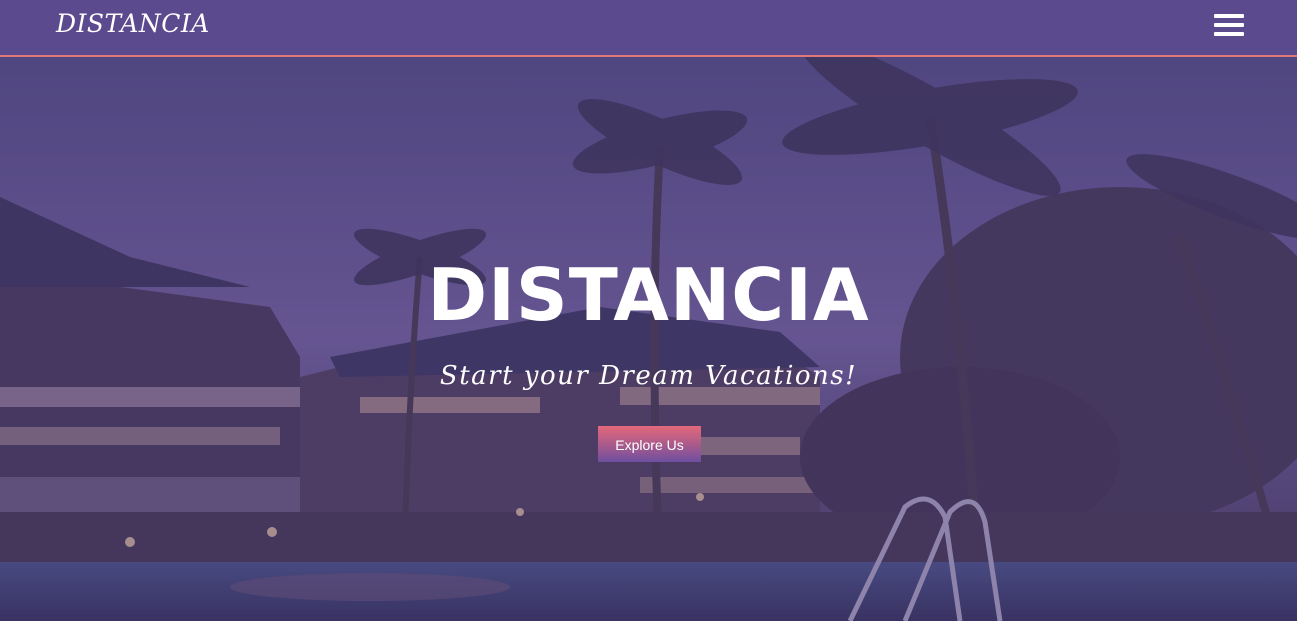  Describe the element at coordinates (1229, 25) in the screenshot. I see `hamburger-menu-icon` at that location.